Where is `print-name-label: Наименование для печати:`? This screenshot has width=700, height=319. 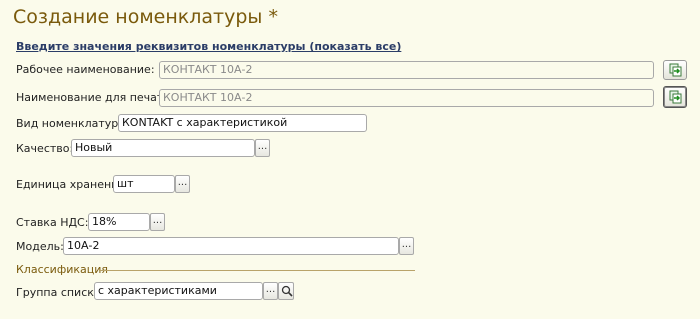 print-name-label: Наименование для печати: is located at coordinates (95, 97).